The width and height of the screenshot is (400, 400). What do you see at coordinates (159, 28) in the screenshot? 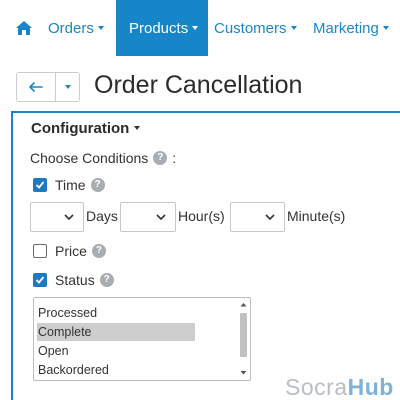
I see `nav-item-label: Products` at bounding box center [159, 28].